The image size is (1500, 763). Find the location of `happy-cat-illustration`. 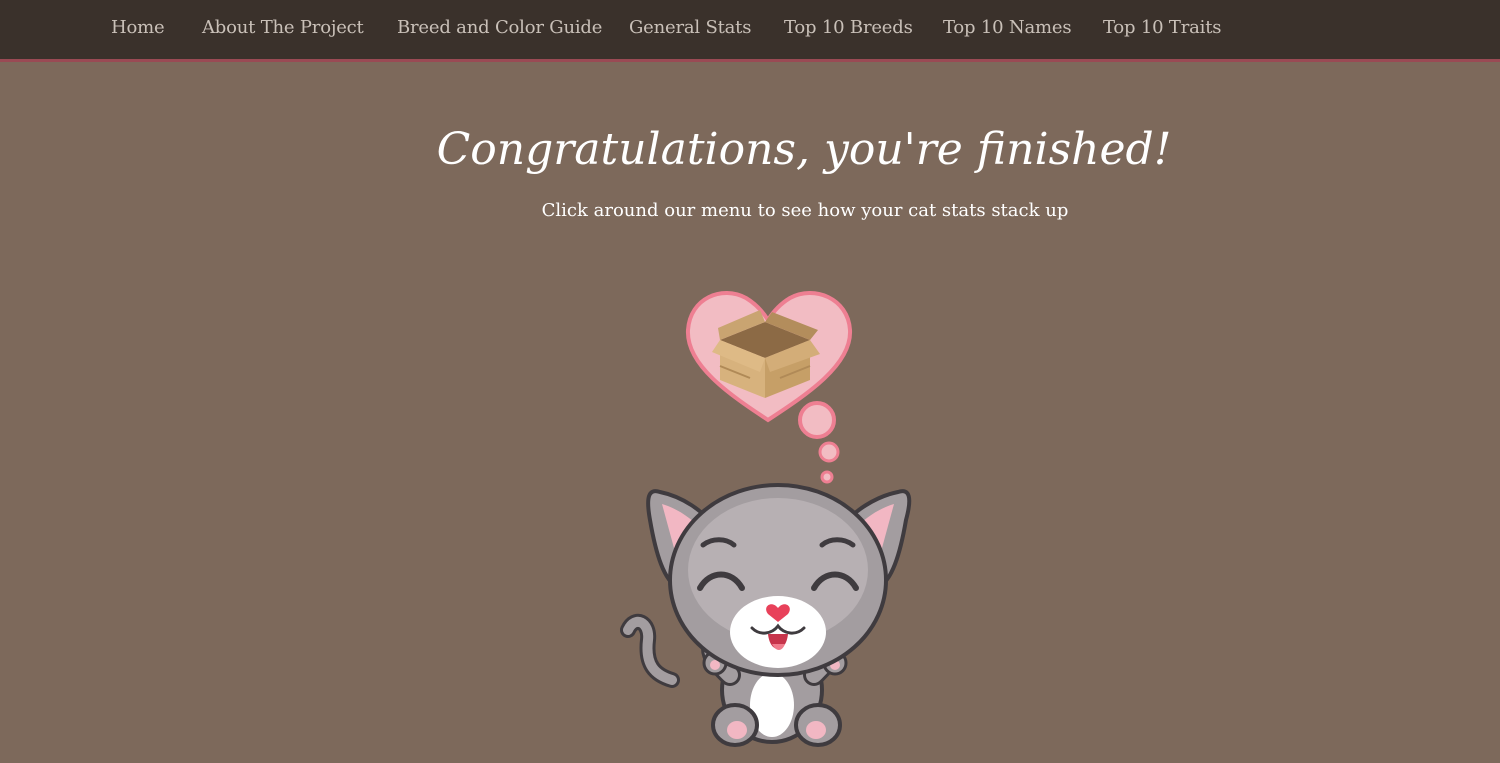

happy-cat-illustration is located at coordinates (766, 519).